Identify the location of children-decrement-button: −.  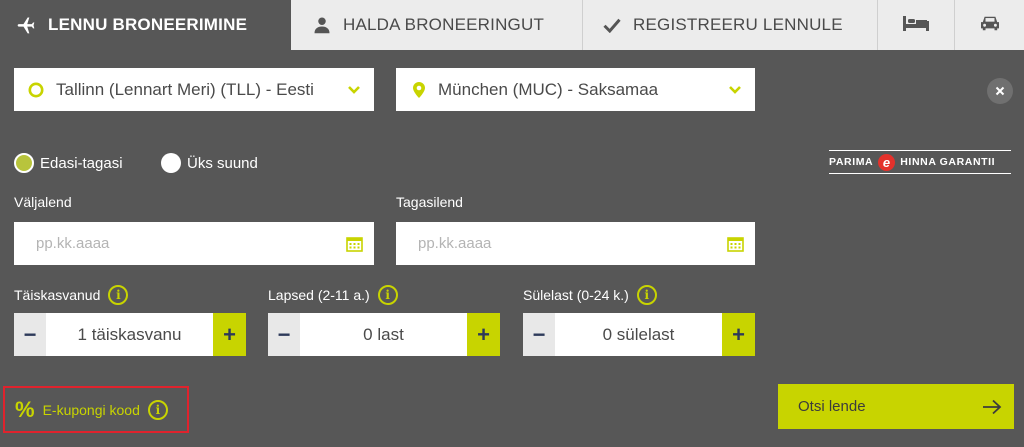
(284, 334).